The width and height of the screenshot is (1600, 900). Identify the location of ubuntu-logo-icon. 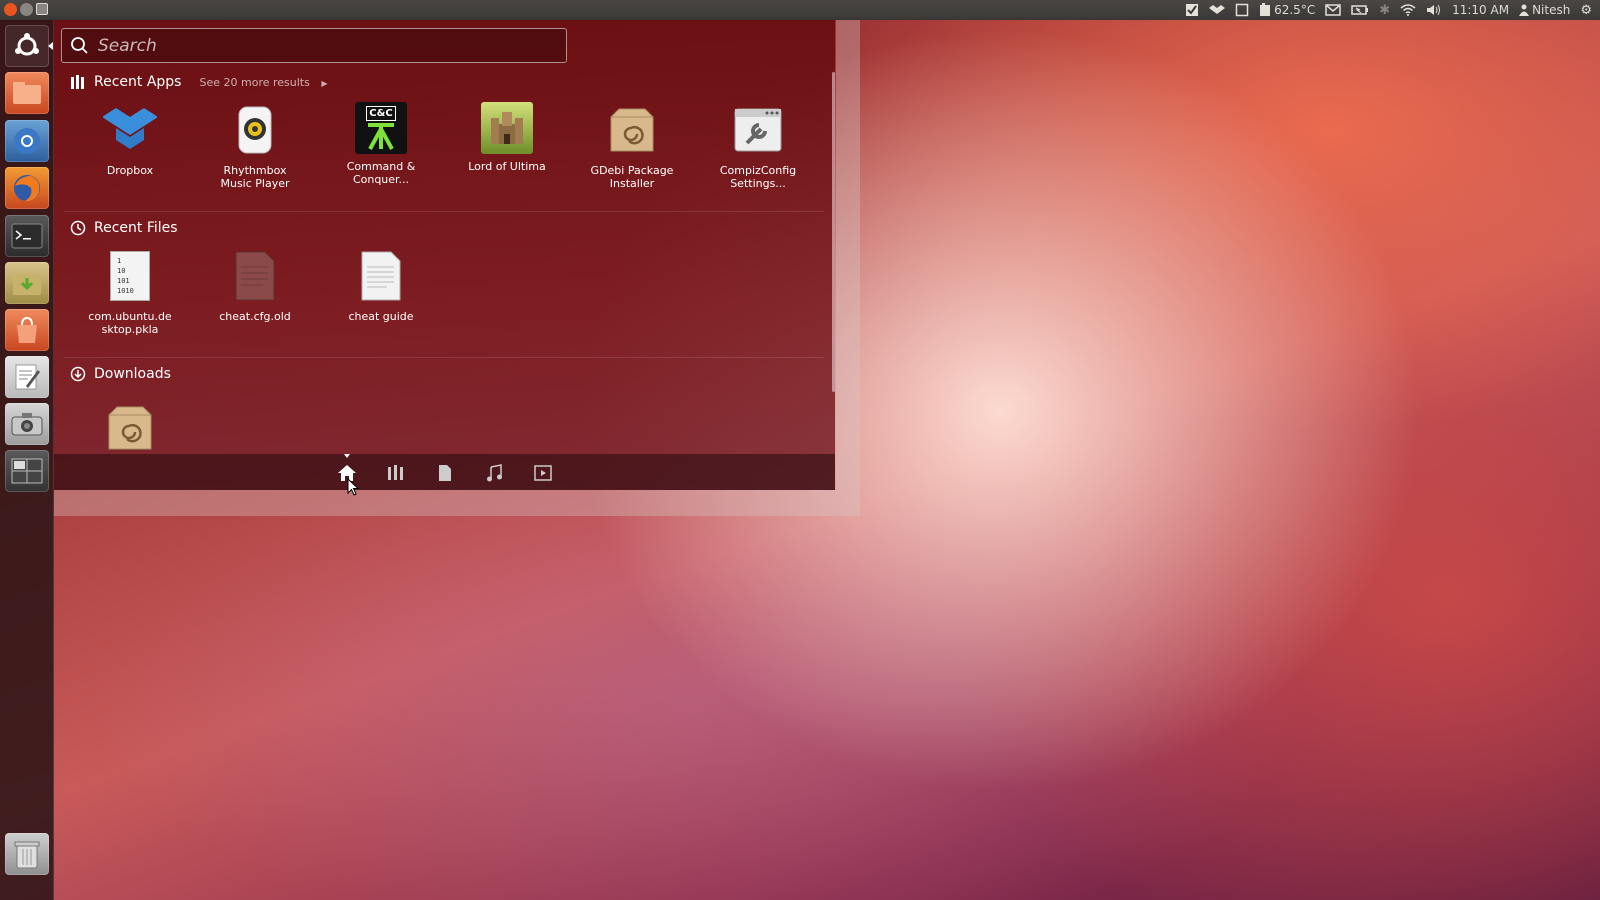
(27, 44).